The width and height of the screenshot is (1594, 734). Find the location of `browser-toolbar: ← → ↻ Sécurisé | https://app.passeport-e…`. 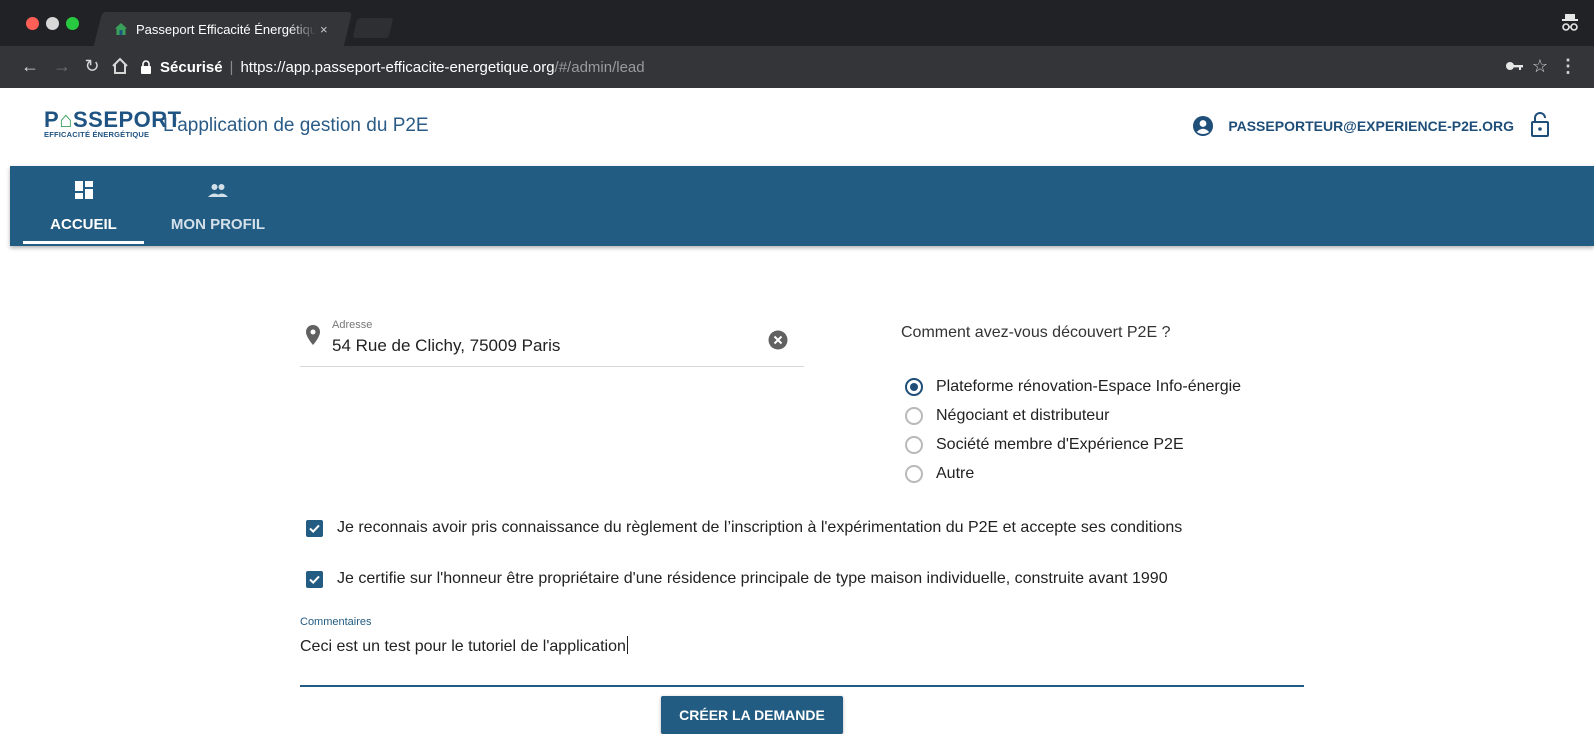

browser-toolbar: ← → ↻ Sécurisé | https://app.passeport-e… is located at coordinates (797, 67).